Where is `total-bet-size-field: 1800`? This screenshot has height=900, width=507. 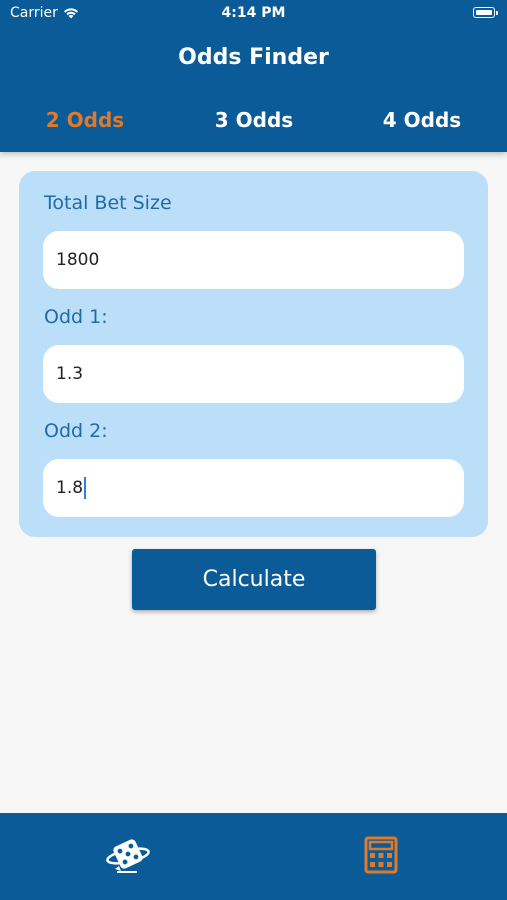
total-bet-size-field: 1800 is located at coordinates (253, 260).